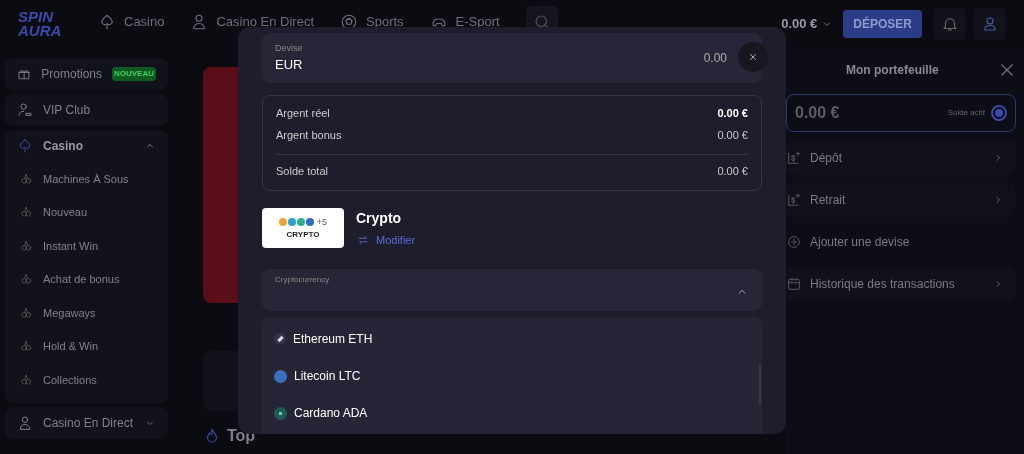 The height and width of the screenshot is (454, 1024). I want to click on logo-label: CRYPTO, so click(303, 235).